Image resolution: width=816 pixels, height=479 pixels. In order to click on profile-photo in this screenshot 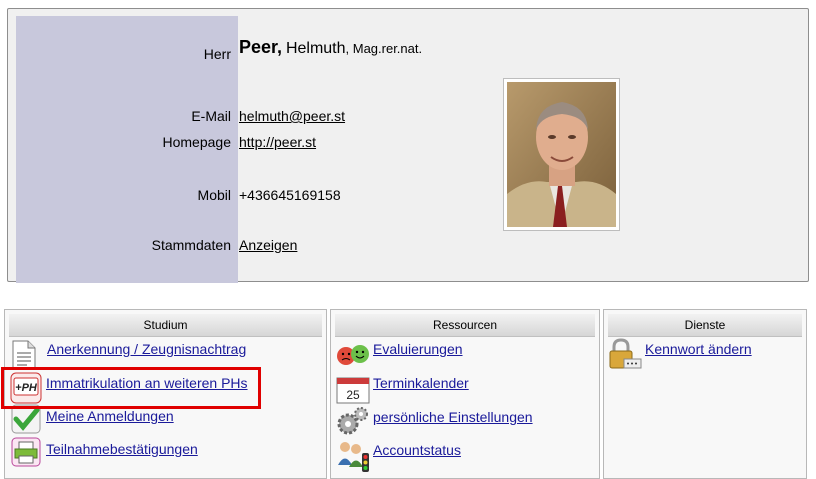, I will do `click(561, 154)`.